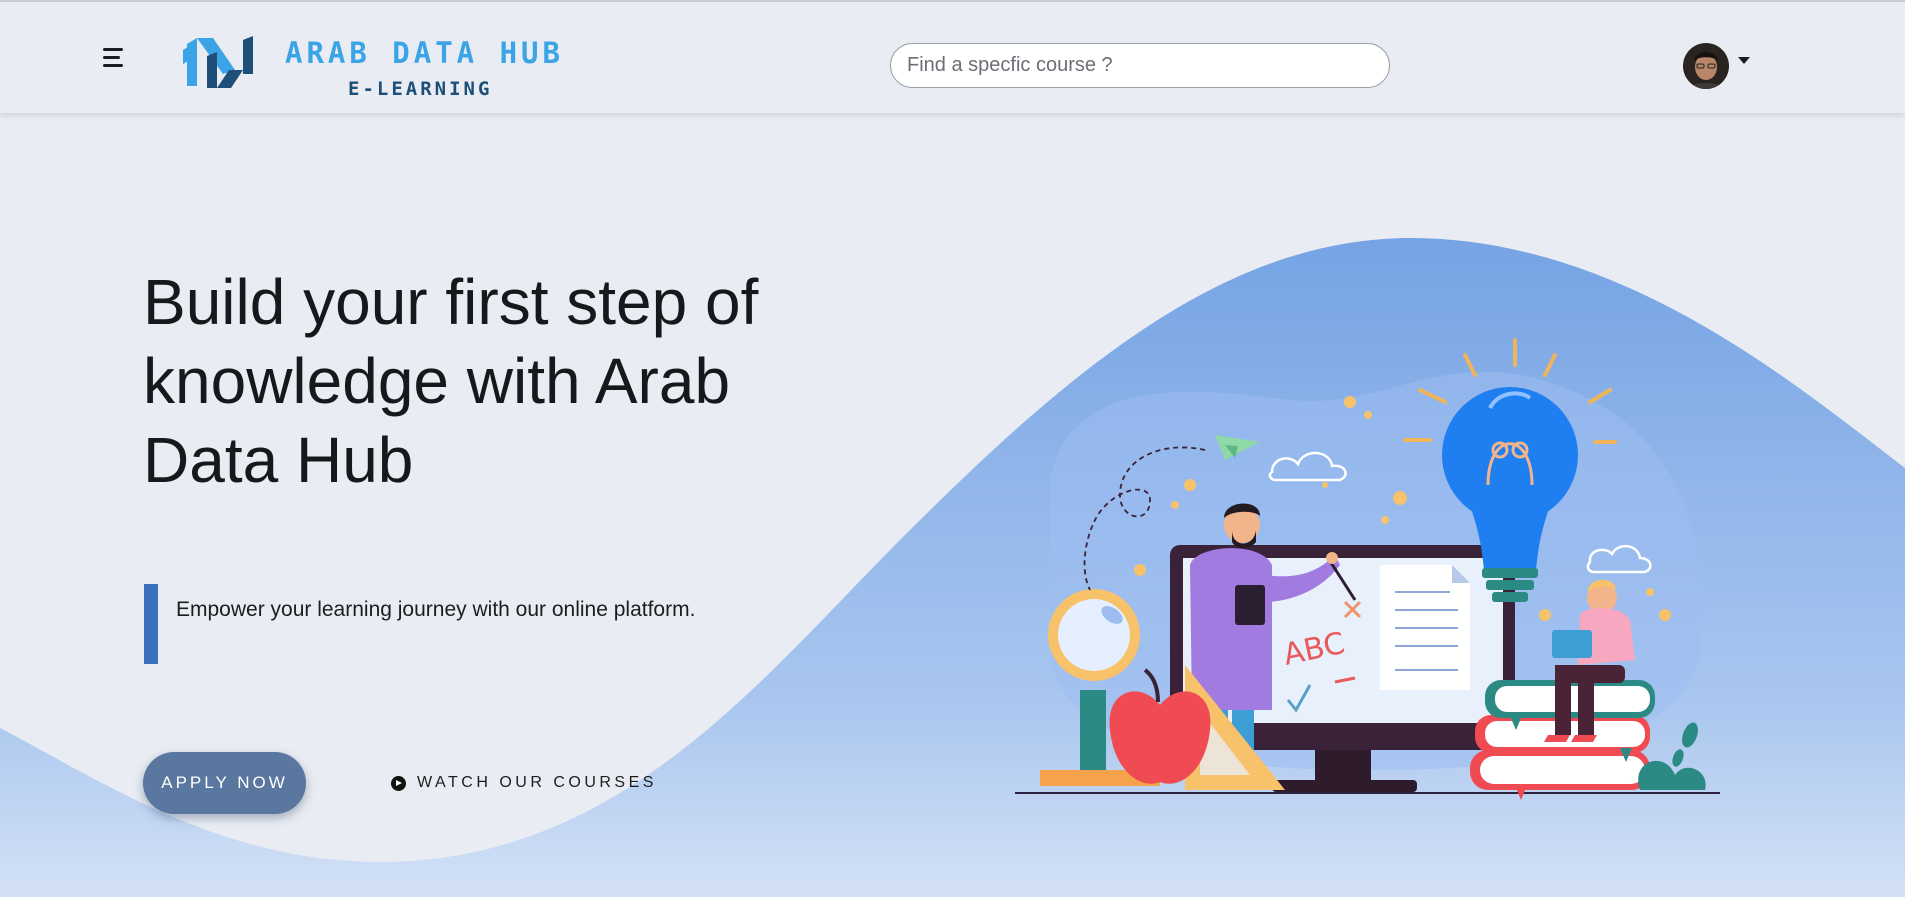 The height and width of the screenshot is (897, 1905). I want to click on apply-now-button: APPLY NOW, so click(224, 783).